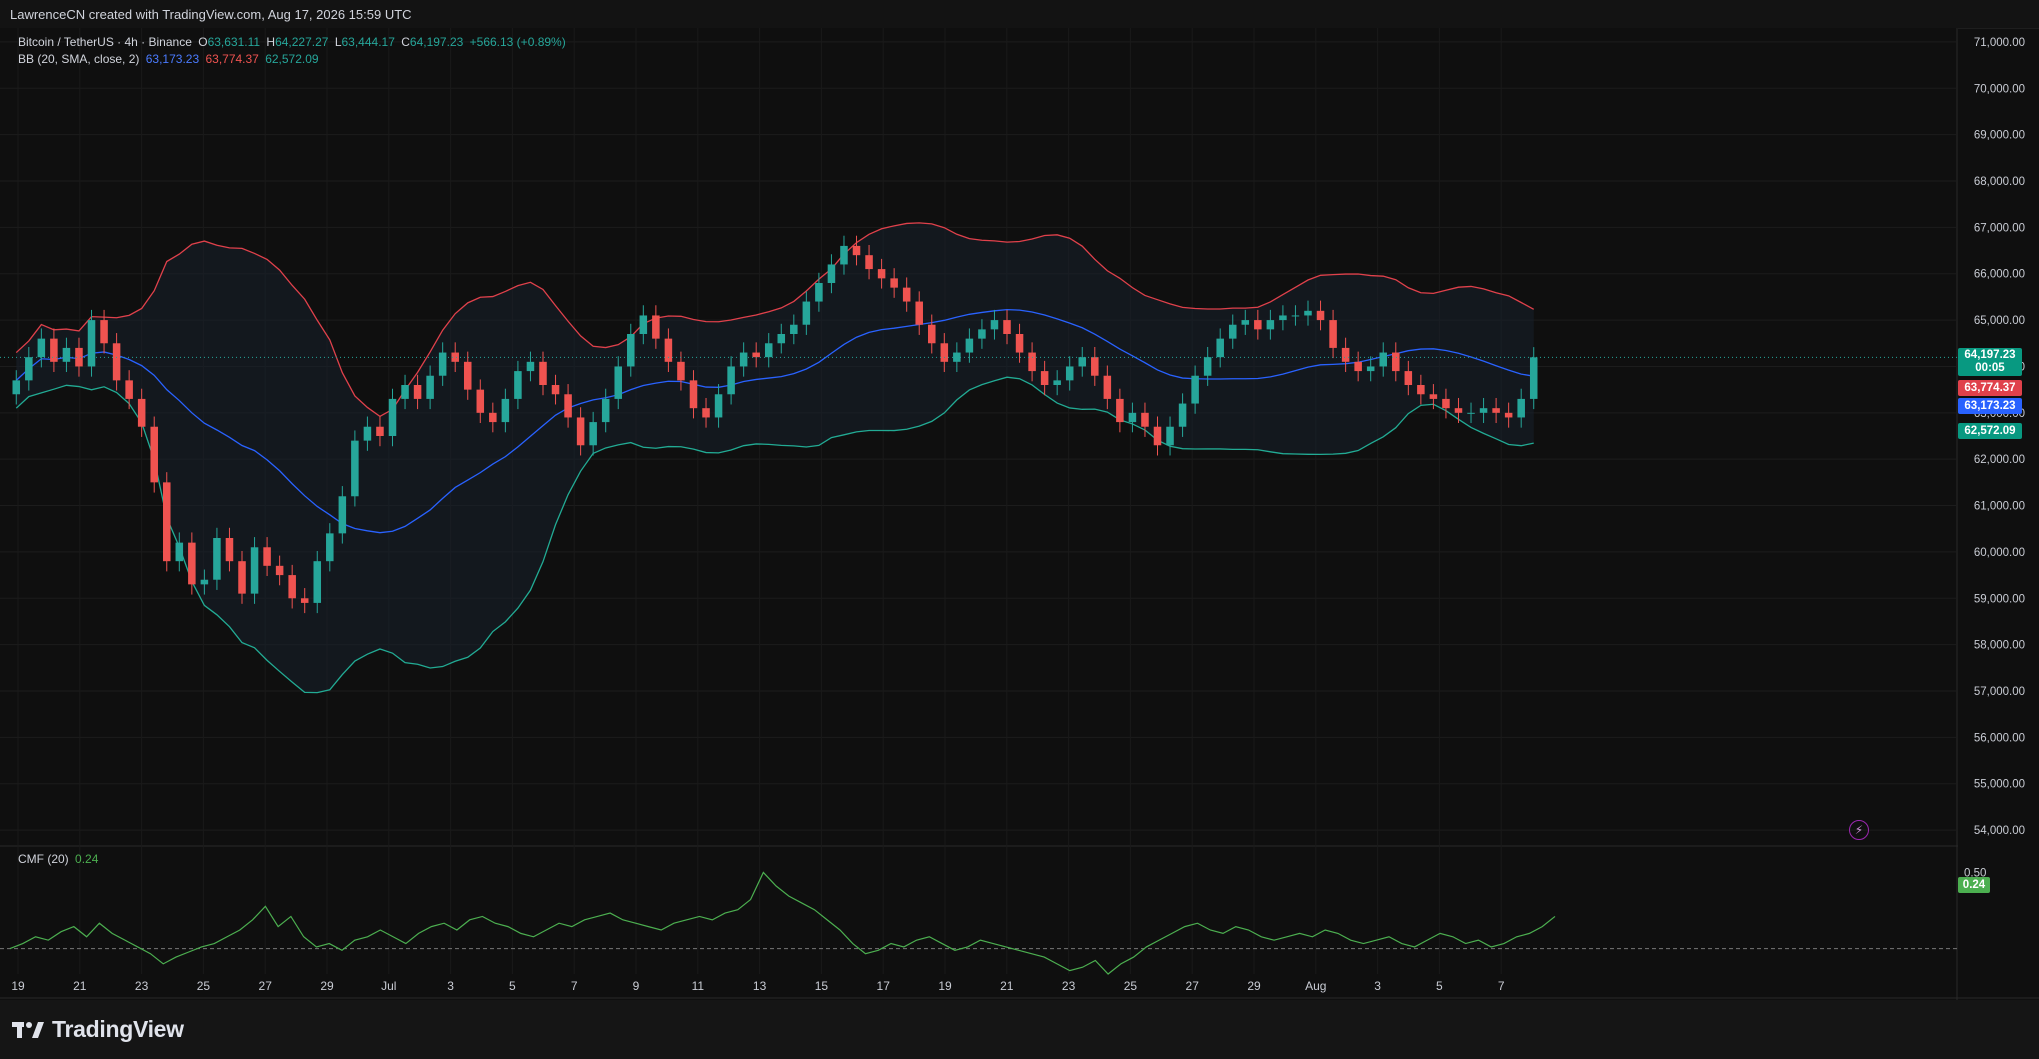 This screenshot has width=2039, height=1059. I want to click on basis-tag: 63,173.23, so click(1990, 406).